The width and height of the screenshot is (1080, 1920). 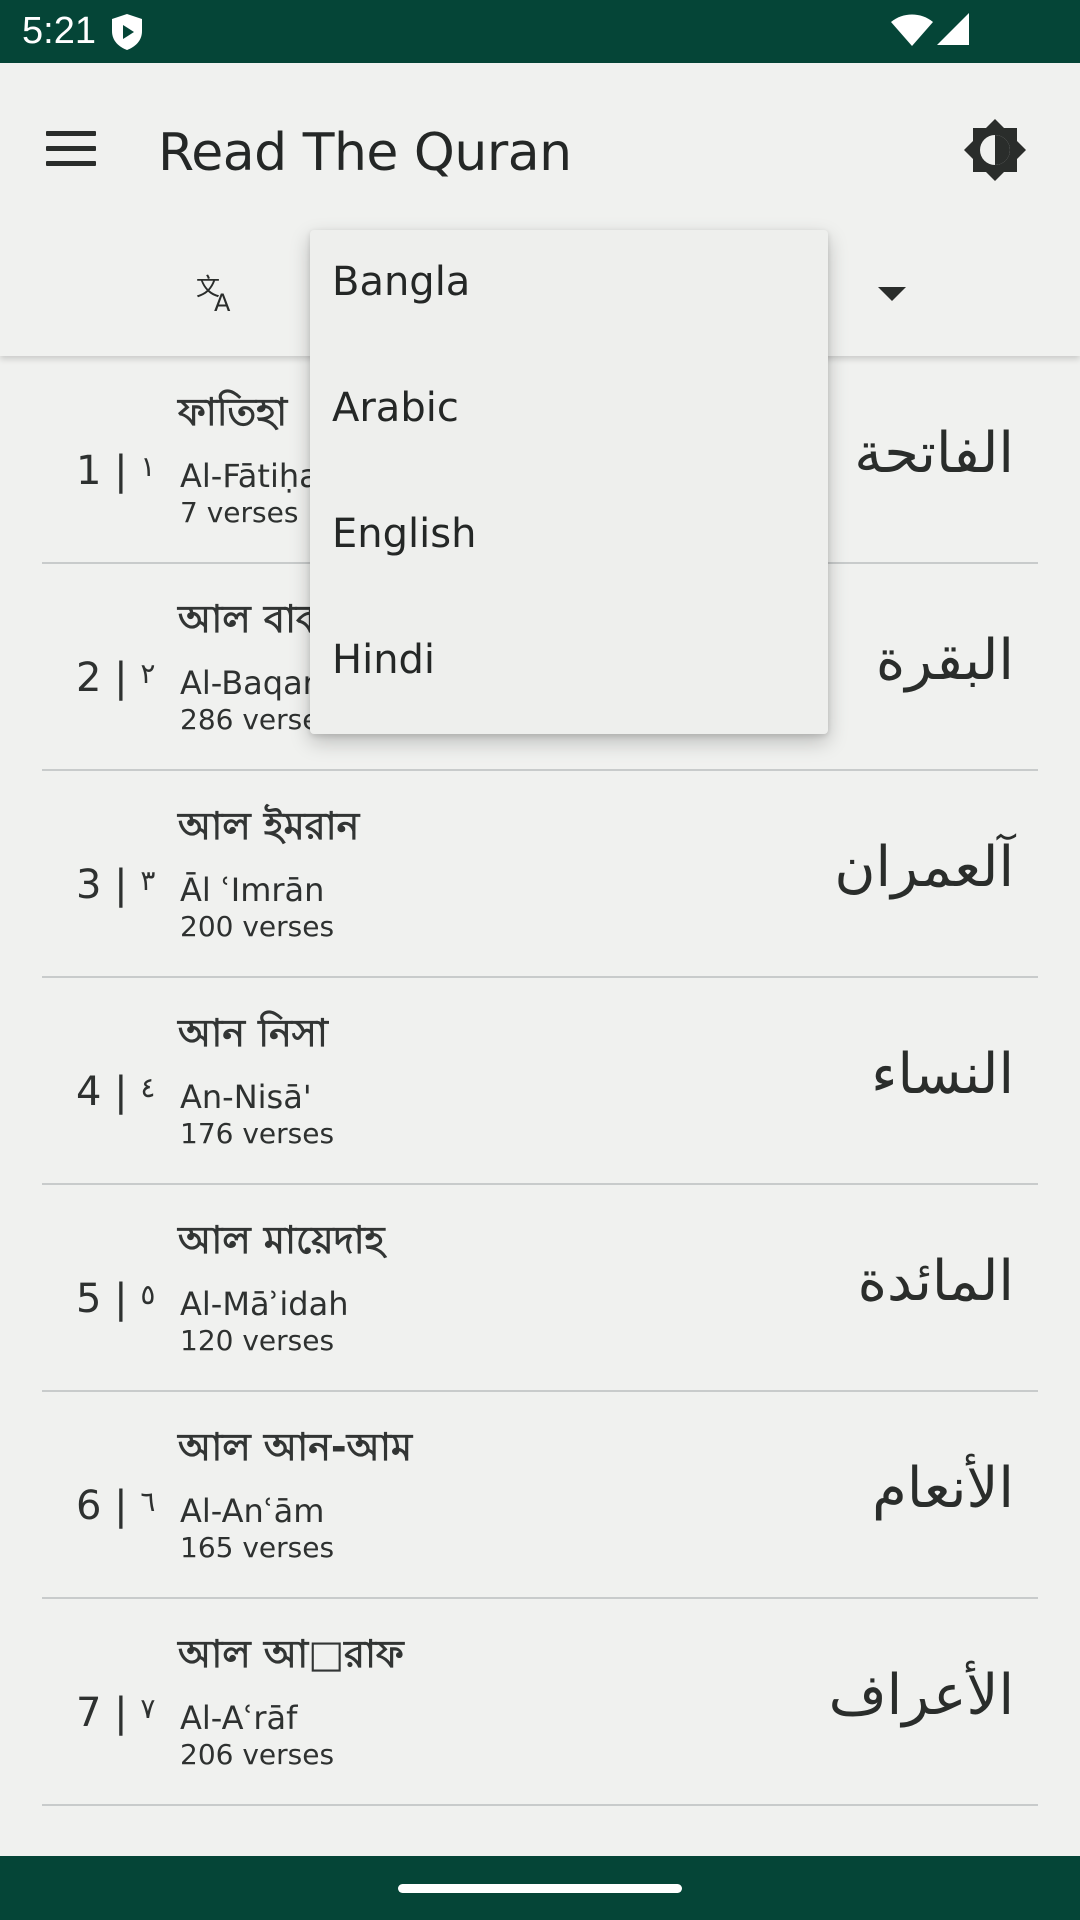 What do you see at coordinates (935, 1281) in the screenshot?
I see `surah-arabic-name: المائدة` at bounding box center [935, 1281].